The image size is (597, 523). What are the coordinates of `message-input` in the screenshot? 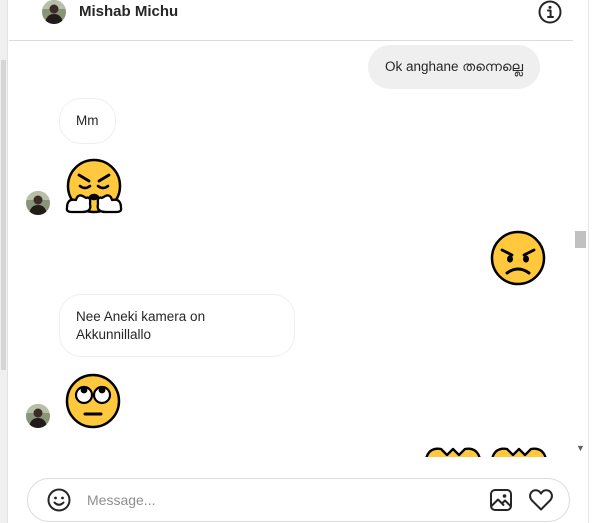 It's located at (277, 500).